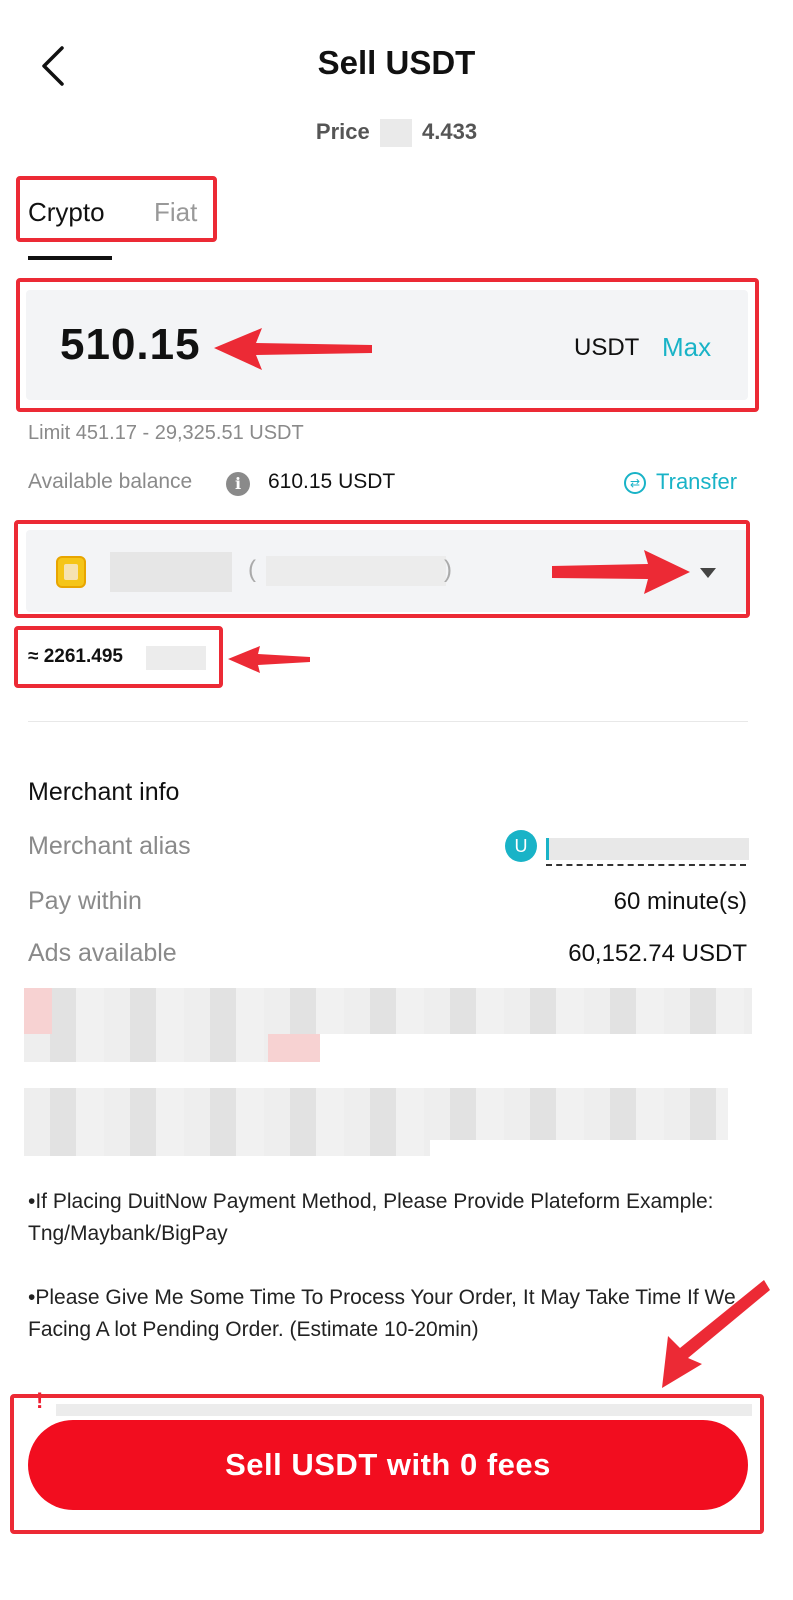 The height and width of the screenshot is (1600, 793). What do you see at coordinates (621, 572) in the screenshot?
I see `annotation-arrow-dropdown` at bounding box center [621, 572].